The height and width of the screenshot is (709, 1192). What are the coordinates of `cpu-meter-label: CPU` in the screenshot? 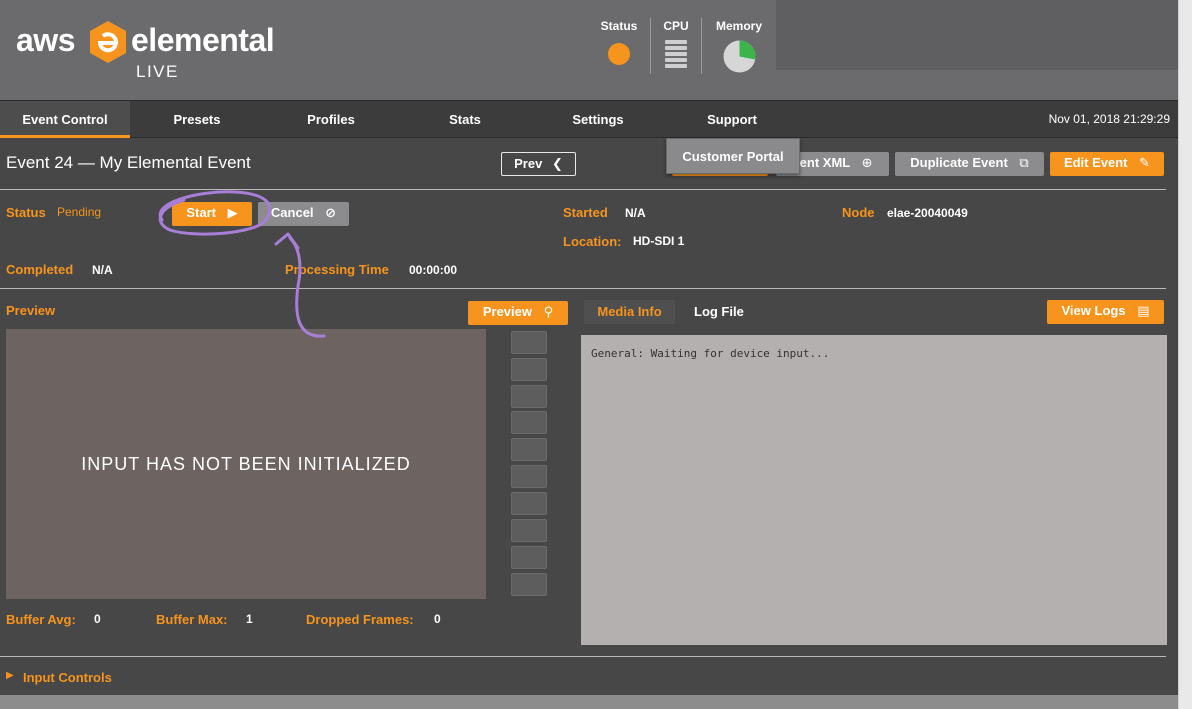 It's located at (676, 26).